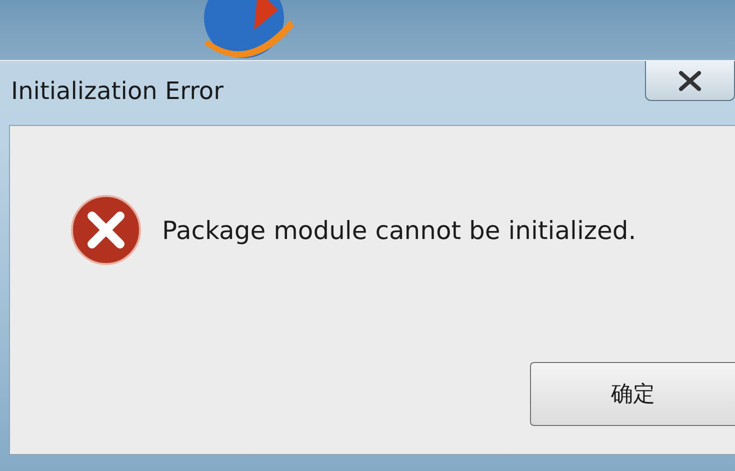  Describe the element at coordinates (106, 230) in the screenshot. I see `error-icon` at that location.